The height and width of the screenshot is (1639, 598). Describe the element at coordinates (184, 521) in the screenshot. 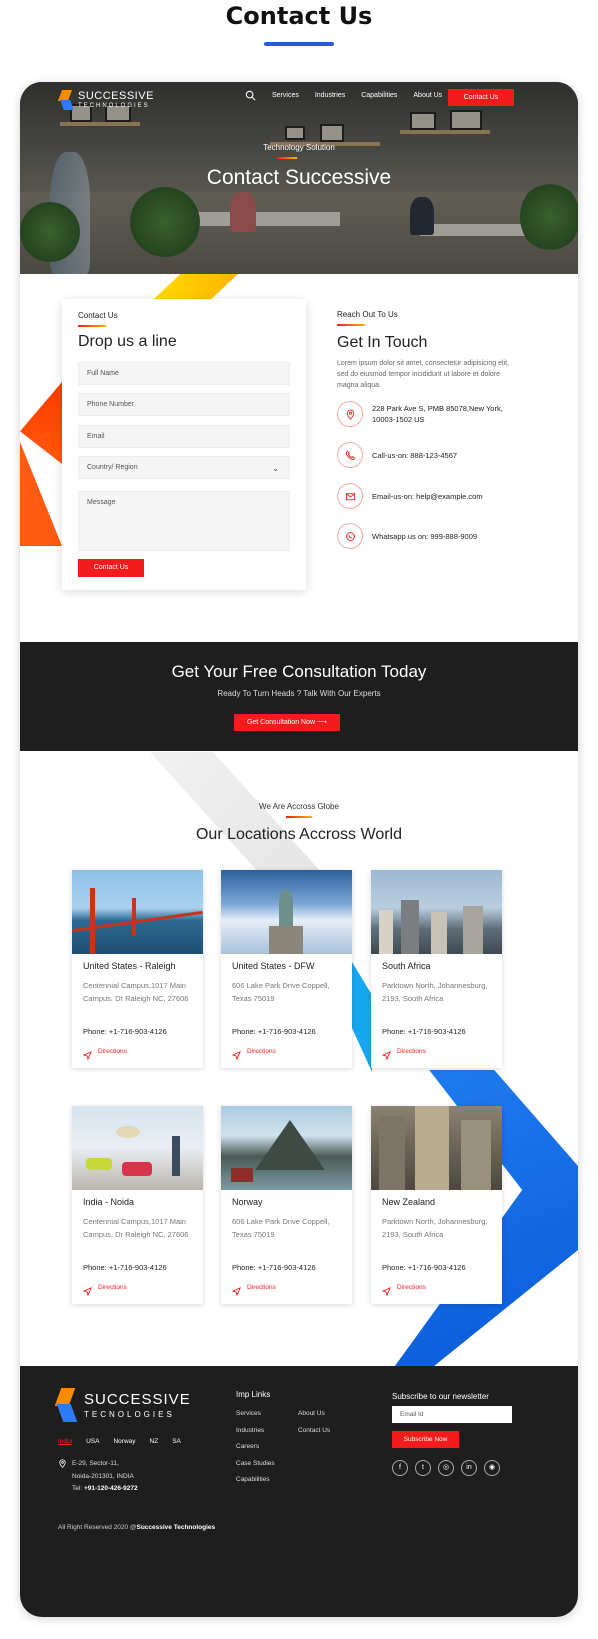

I see `message-textarea: Message` at that location.